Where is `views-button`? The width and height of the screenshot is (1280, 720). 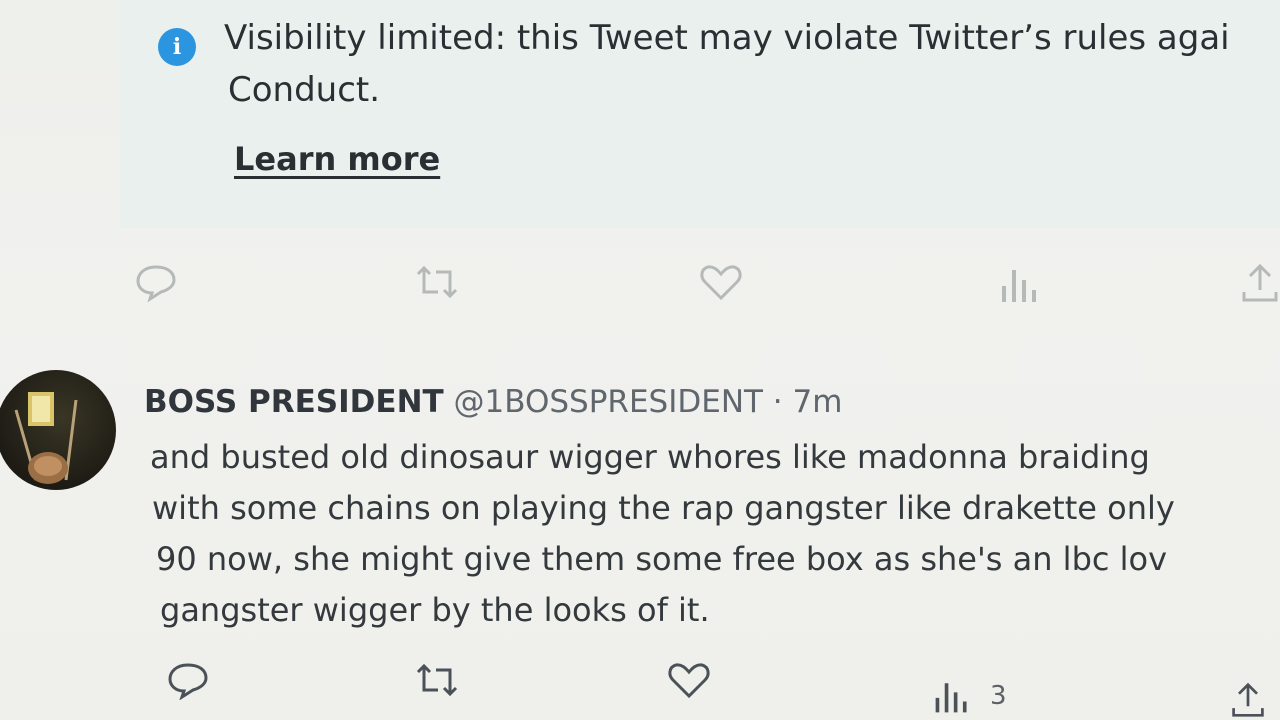 views-button is located at coordinates (1020, 284).